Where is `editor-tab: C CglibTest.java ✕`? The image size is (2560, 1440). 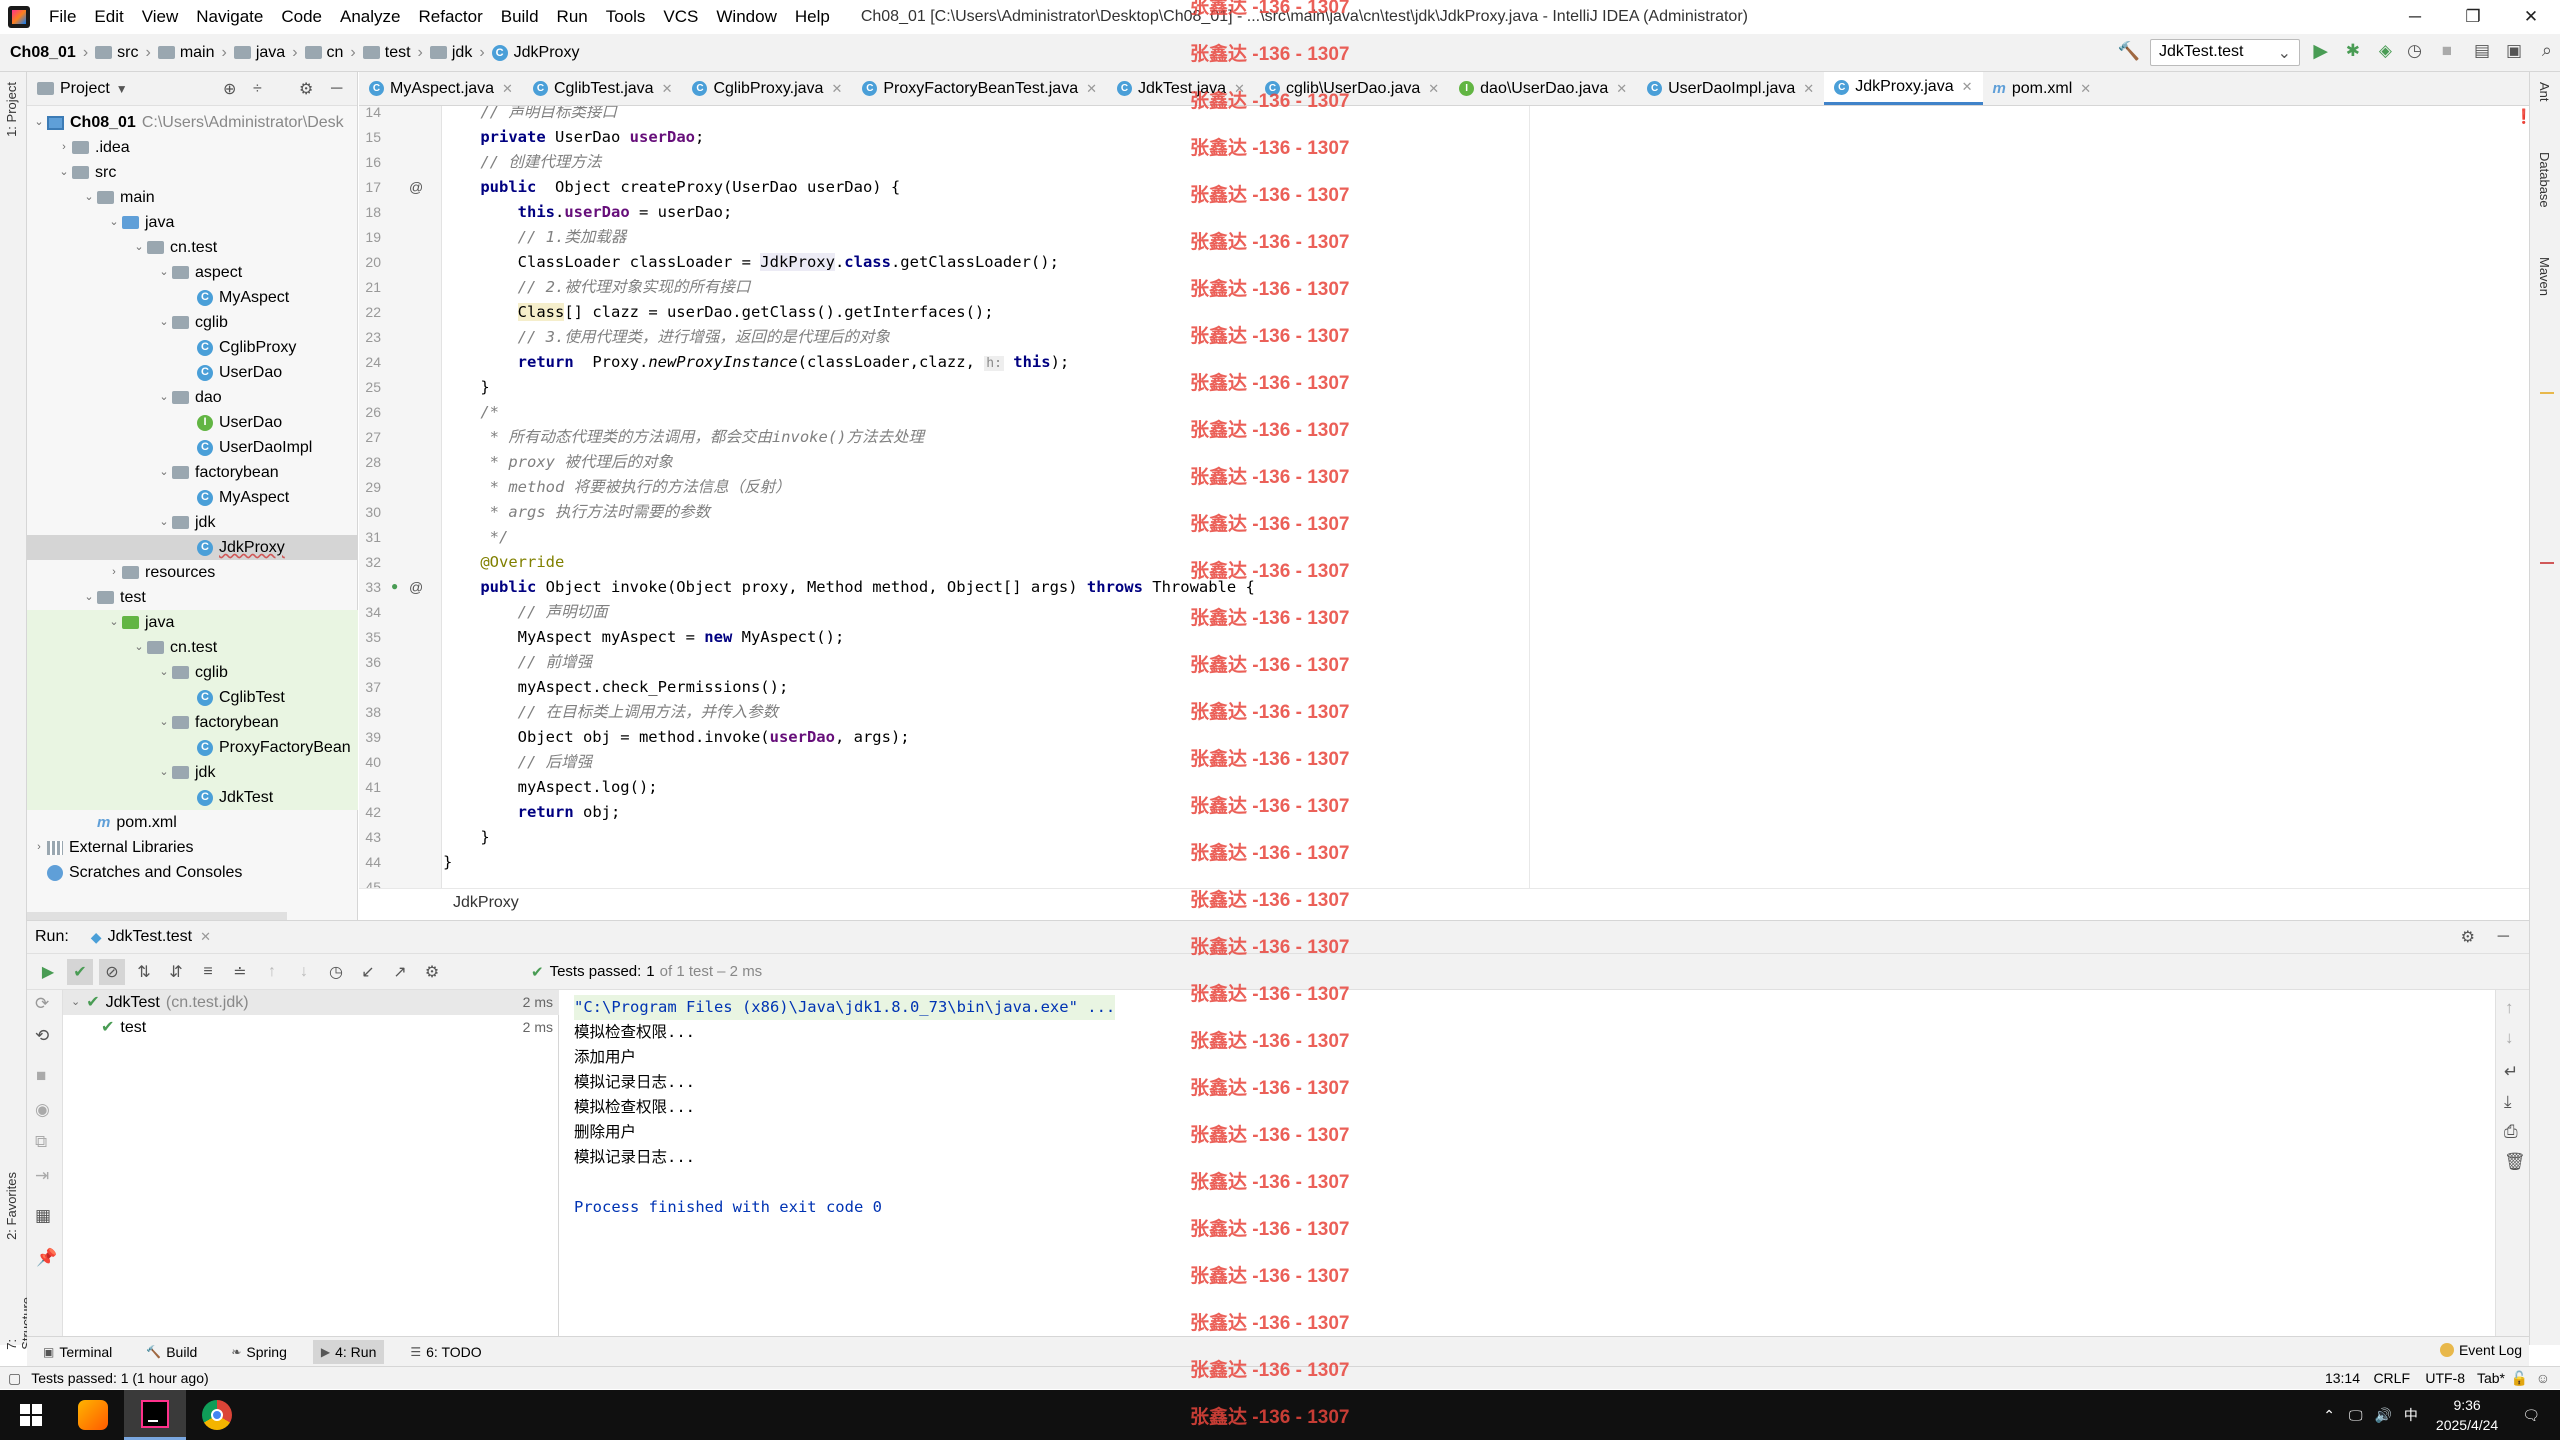 editor-tab: C CglibTest.java ✕ is located at coordinates (603, 88).